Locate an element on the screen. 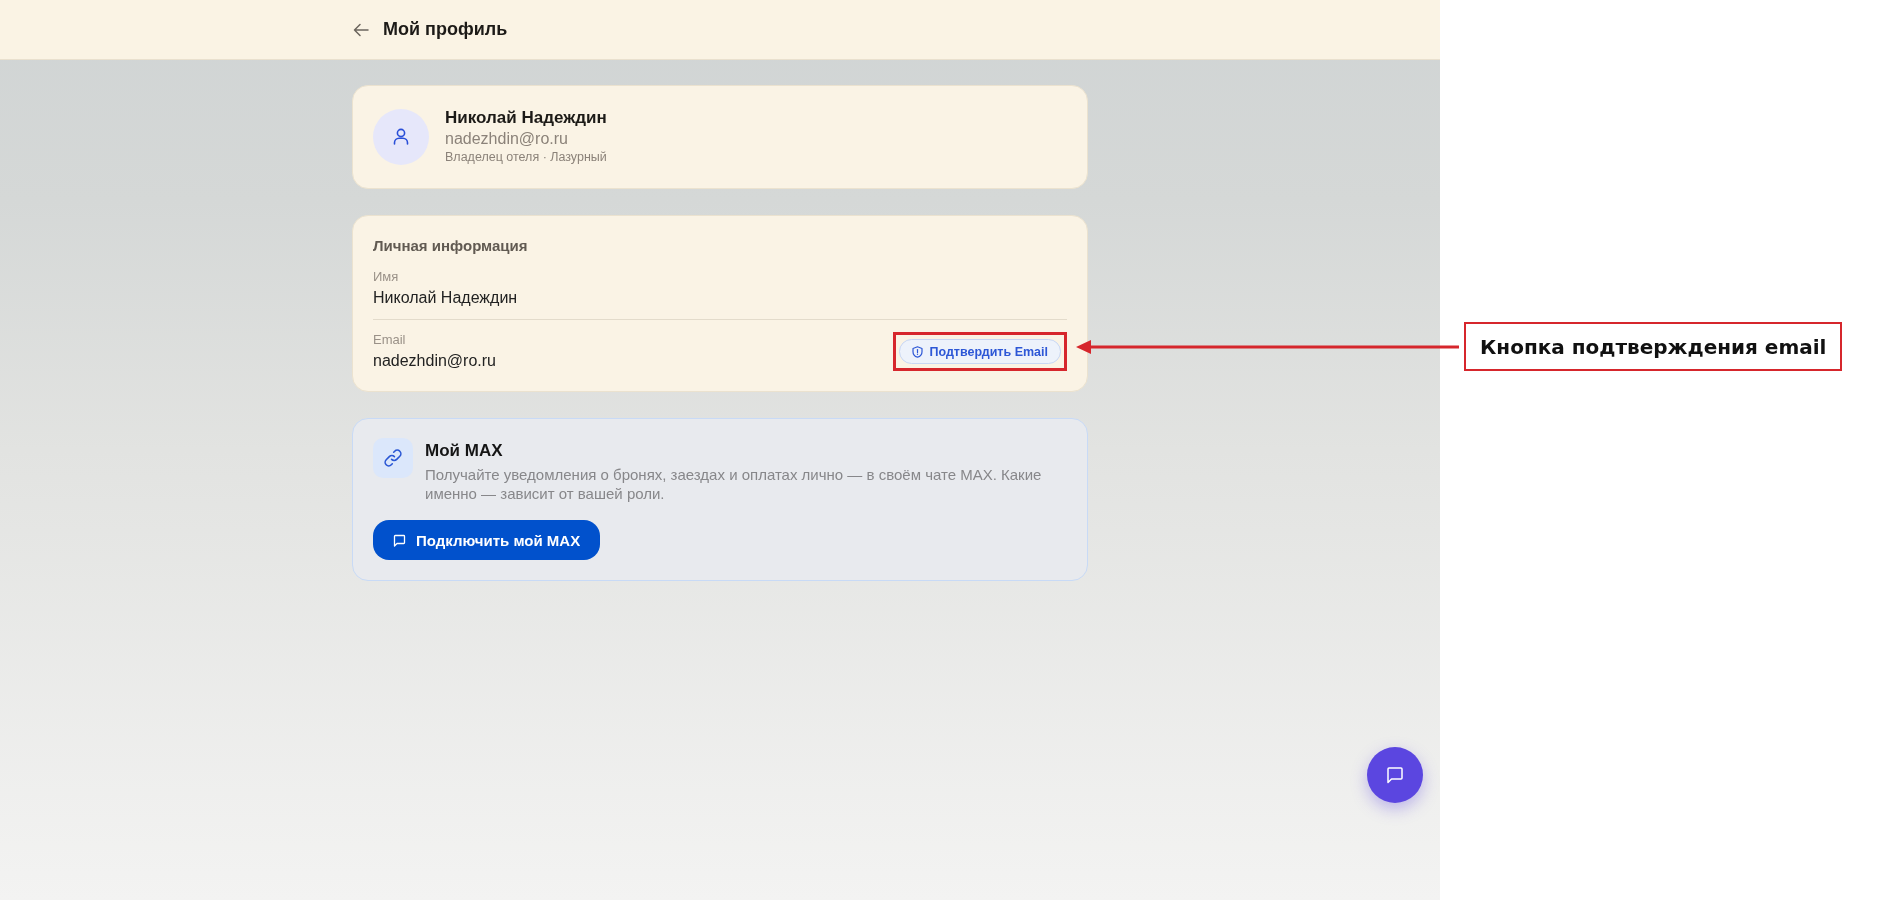 This screenshot has height=900, width=1897. section-title: Личная информация is located at coordinates (451, 245).